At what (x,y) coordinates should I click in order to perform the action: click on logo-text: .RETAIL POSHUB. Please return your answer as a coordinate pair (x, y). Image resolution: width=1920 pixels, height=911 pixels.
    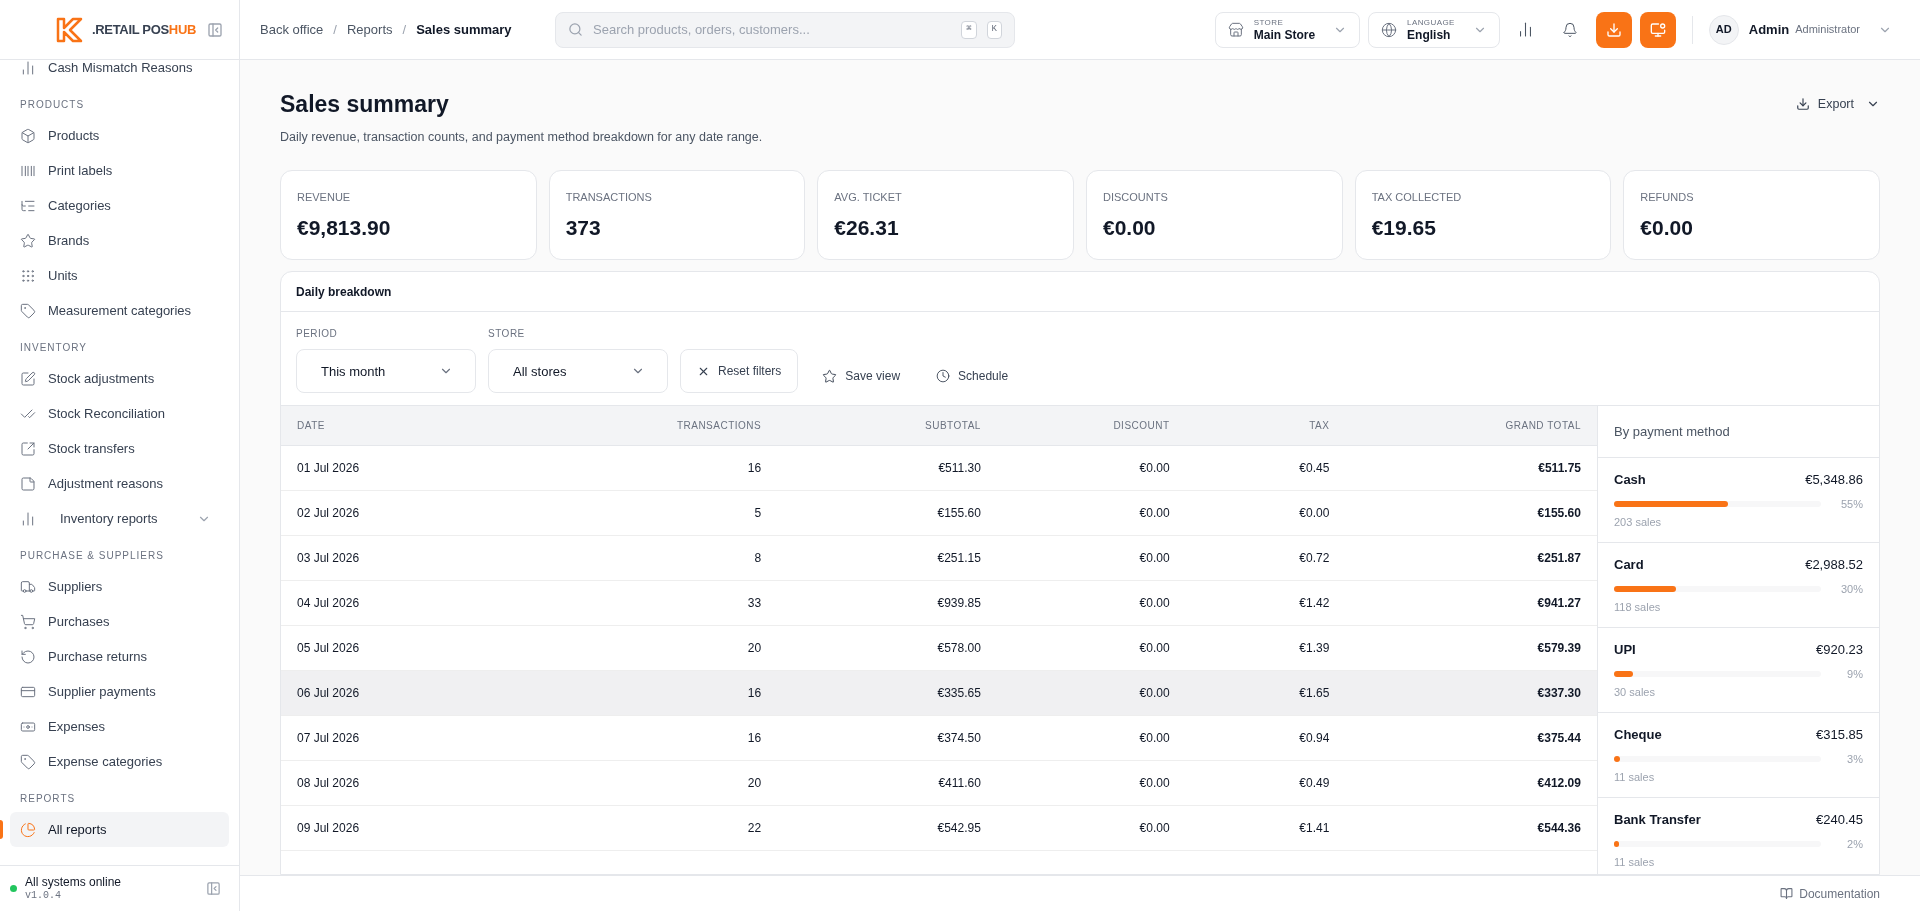
    Looking at the image, I should click on (144, 29).